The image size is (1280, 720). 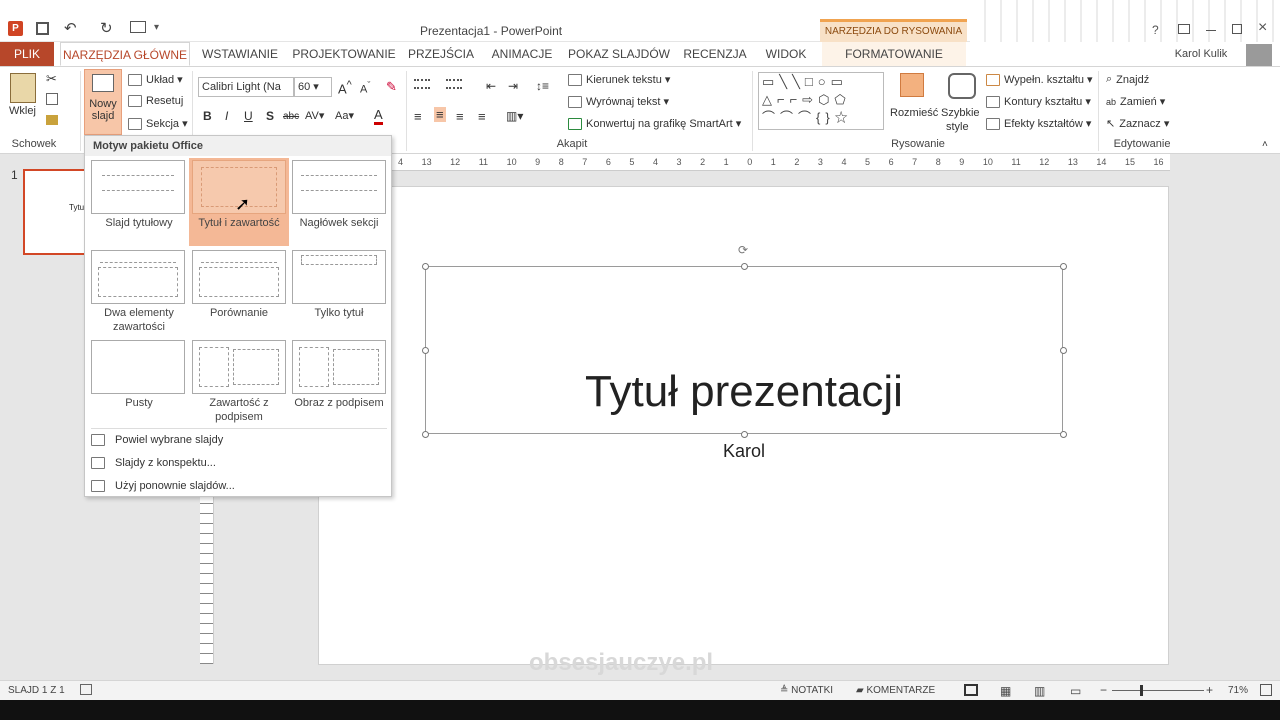 I want to click on text-direction-button: Kierunek tekstu ▾, so click(x=619, y=79).